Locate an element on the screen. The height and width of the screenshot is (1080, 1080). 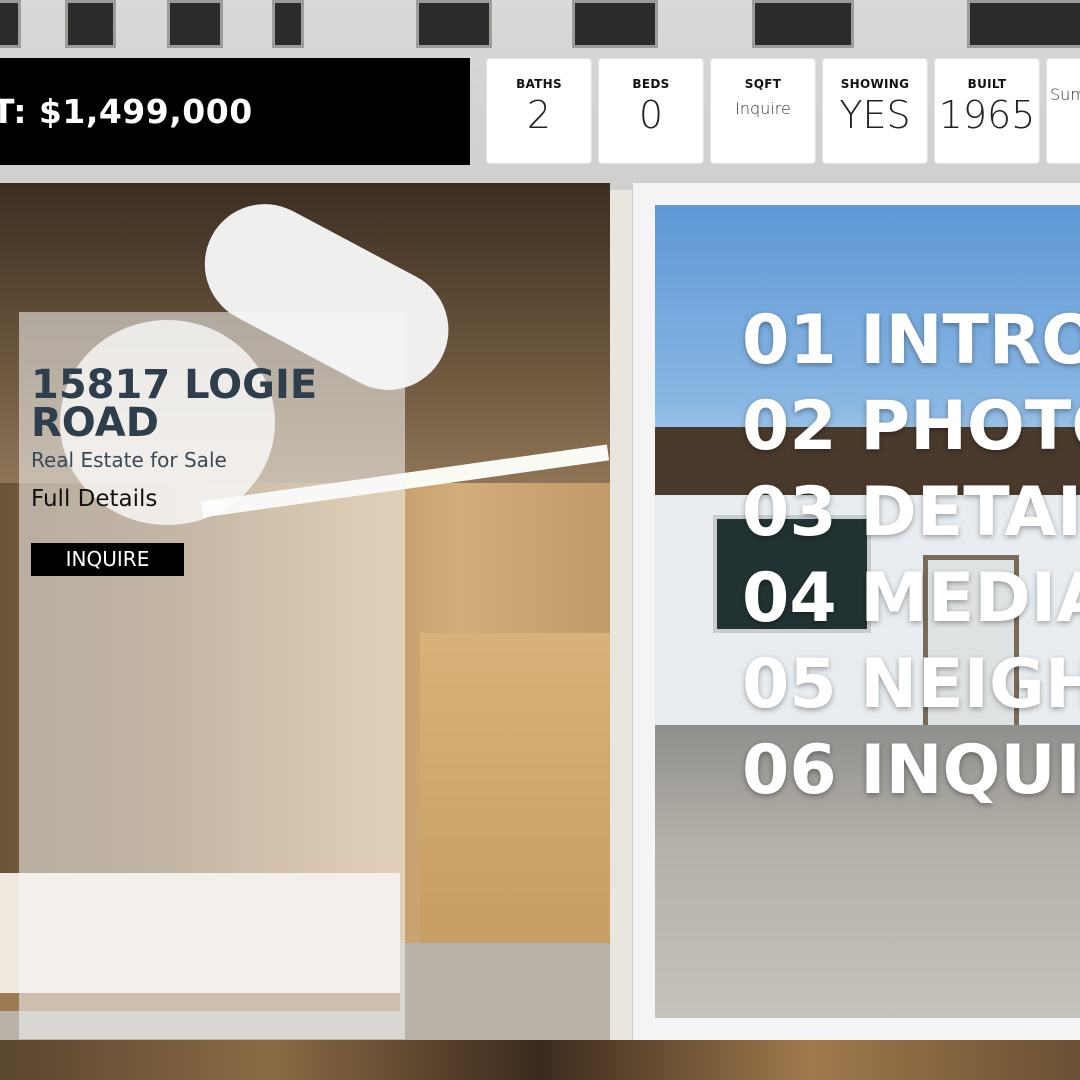
stat-showing: SHOWING YES is located at coordinates (875, 111).